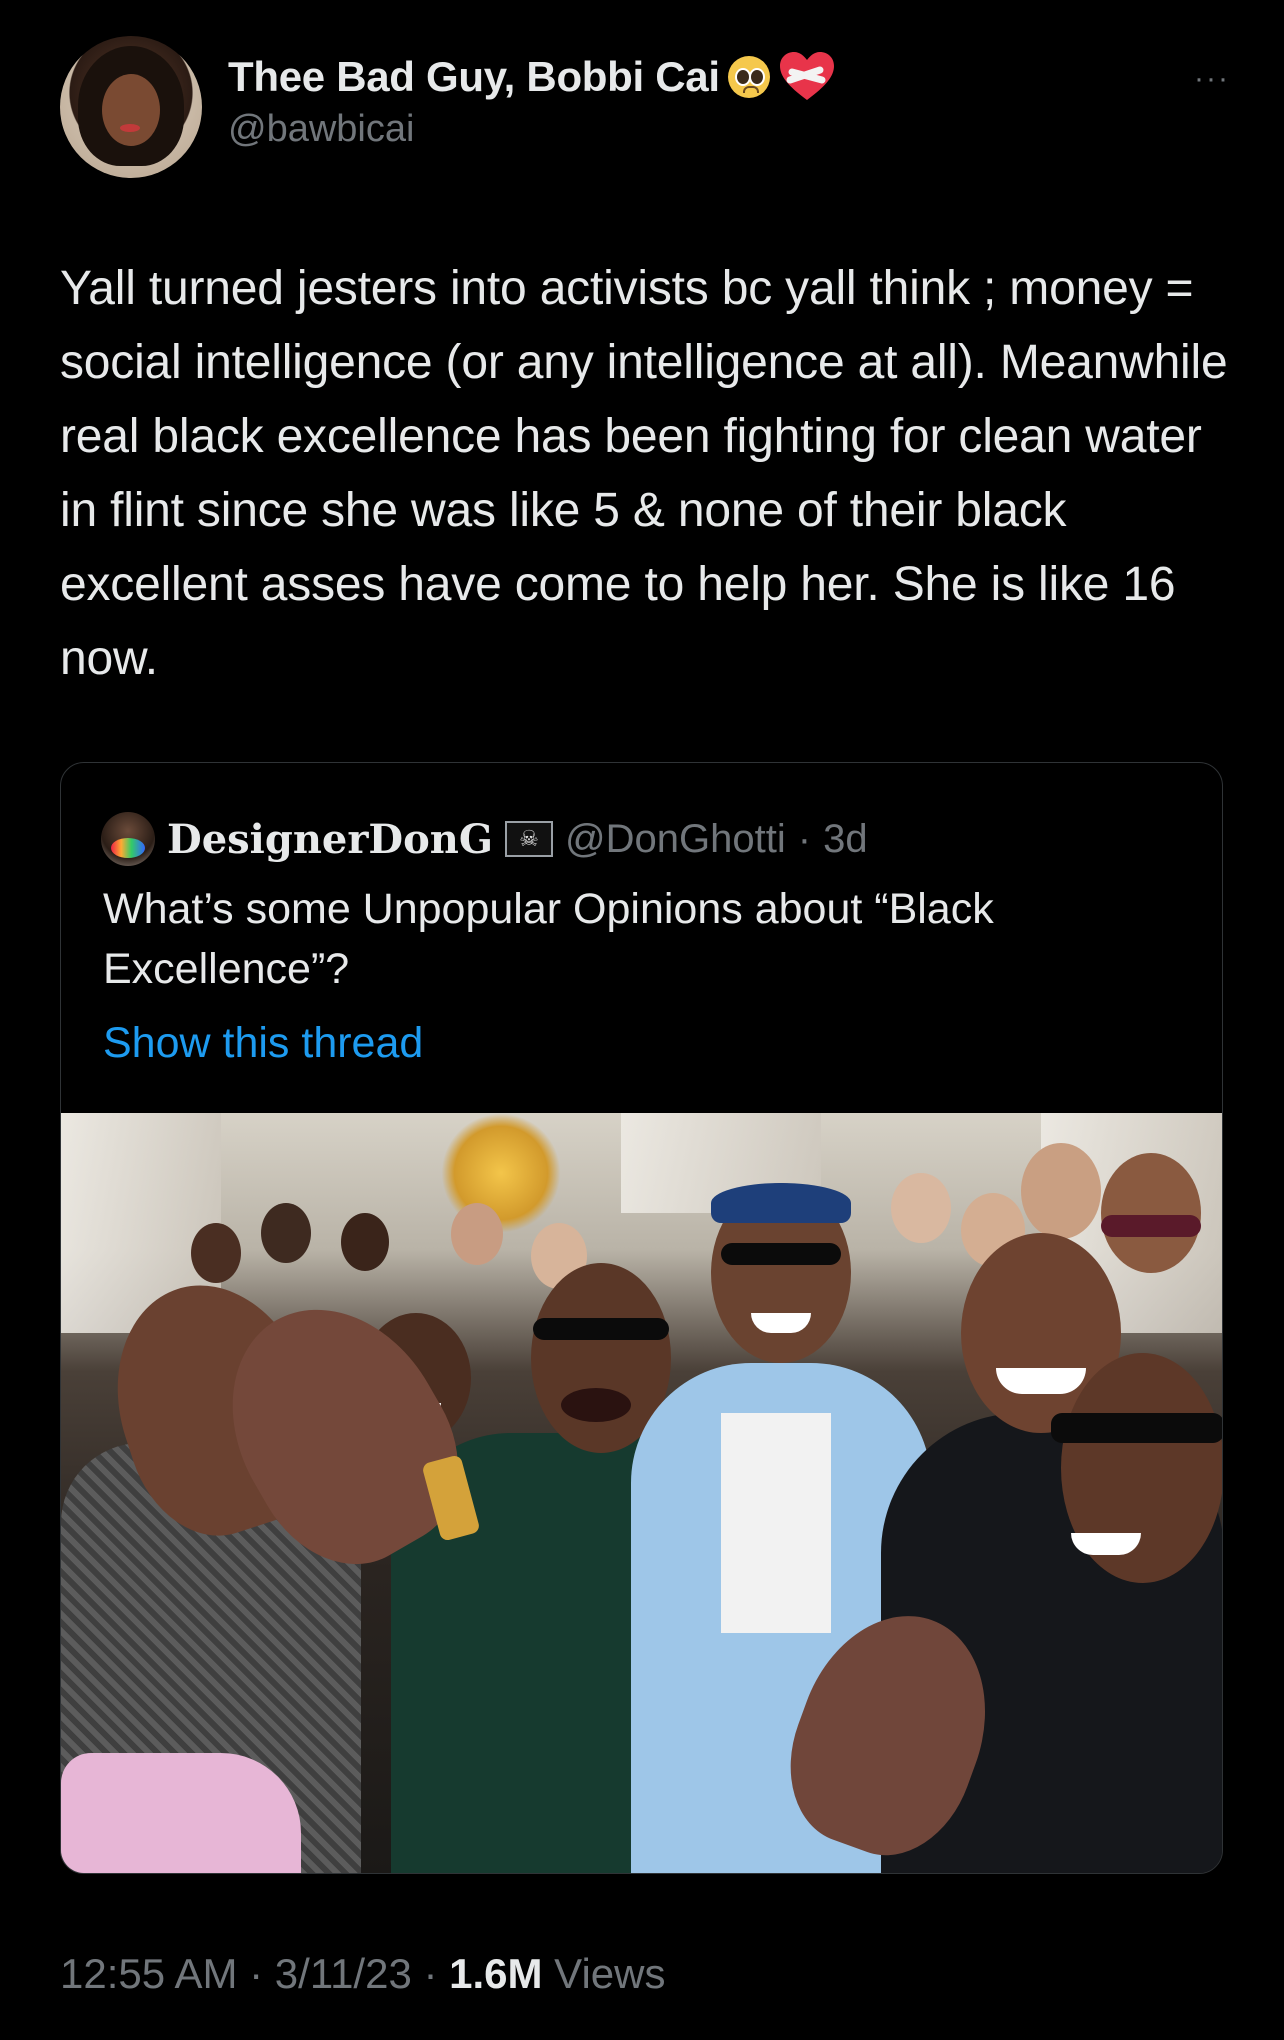  What do you see at coordinates (675, 838) in the screenshot?
I see `quoted-author-handle: @DonGhotti` at bounding box center [675, 838].